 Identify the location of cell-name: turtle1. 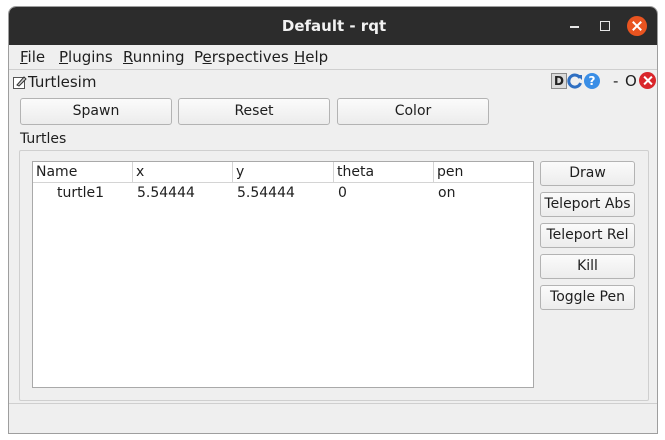
(81, 193).